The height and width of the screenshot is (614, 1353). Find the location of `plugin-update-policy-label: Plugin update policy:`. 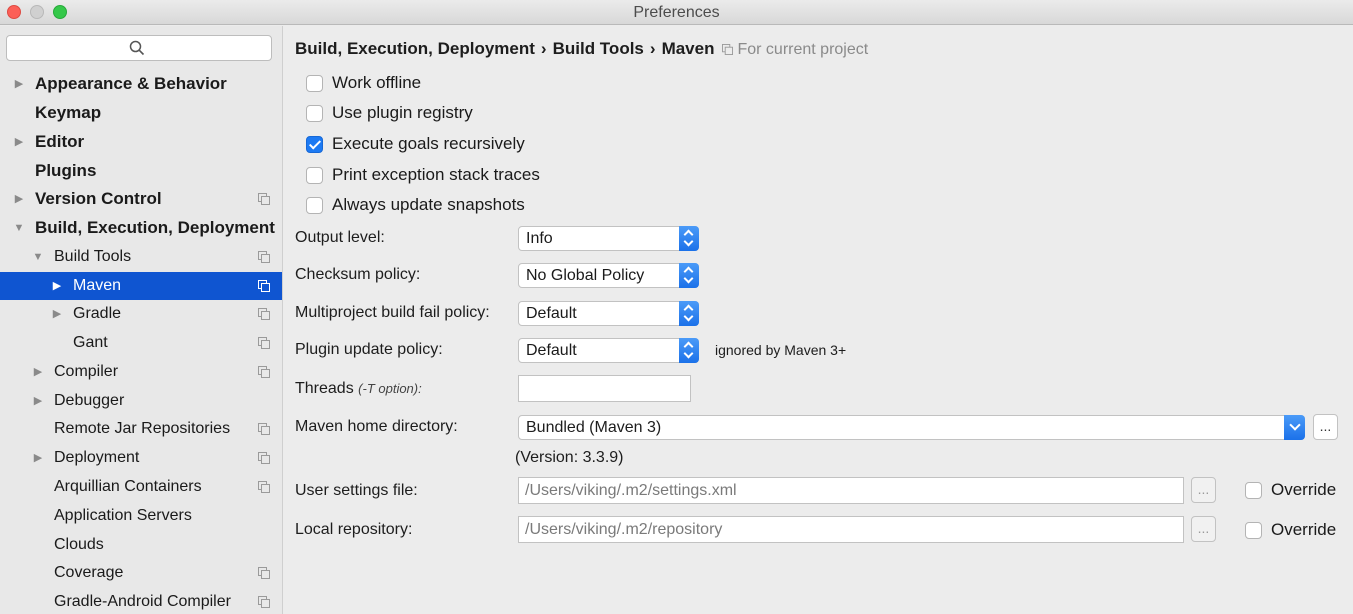

plugin-update-policy-label: Plugin update policy: is located at coordinates (369, 349).